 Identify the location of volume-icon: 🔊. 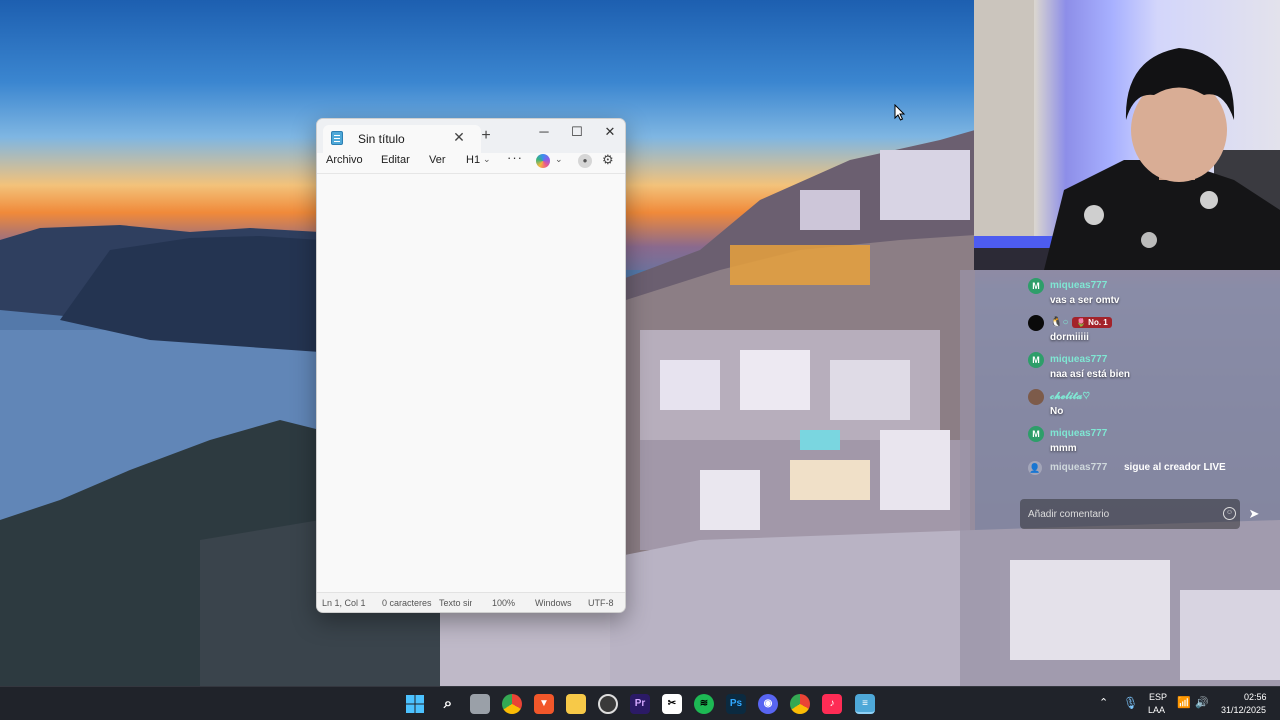
(1202, 702).